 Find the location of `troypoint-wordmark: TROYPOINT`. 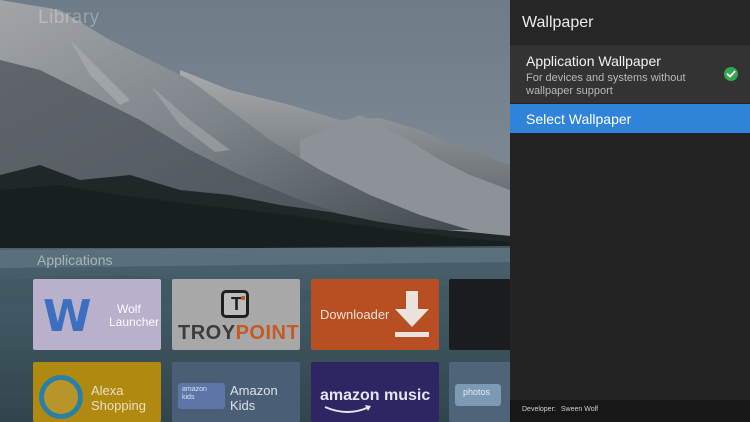

troypoint-wordmark: TROYPOINT is located at coordinates (238, 333).